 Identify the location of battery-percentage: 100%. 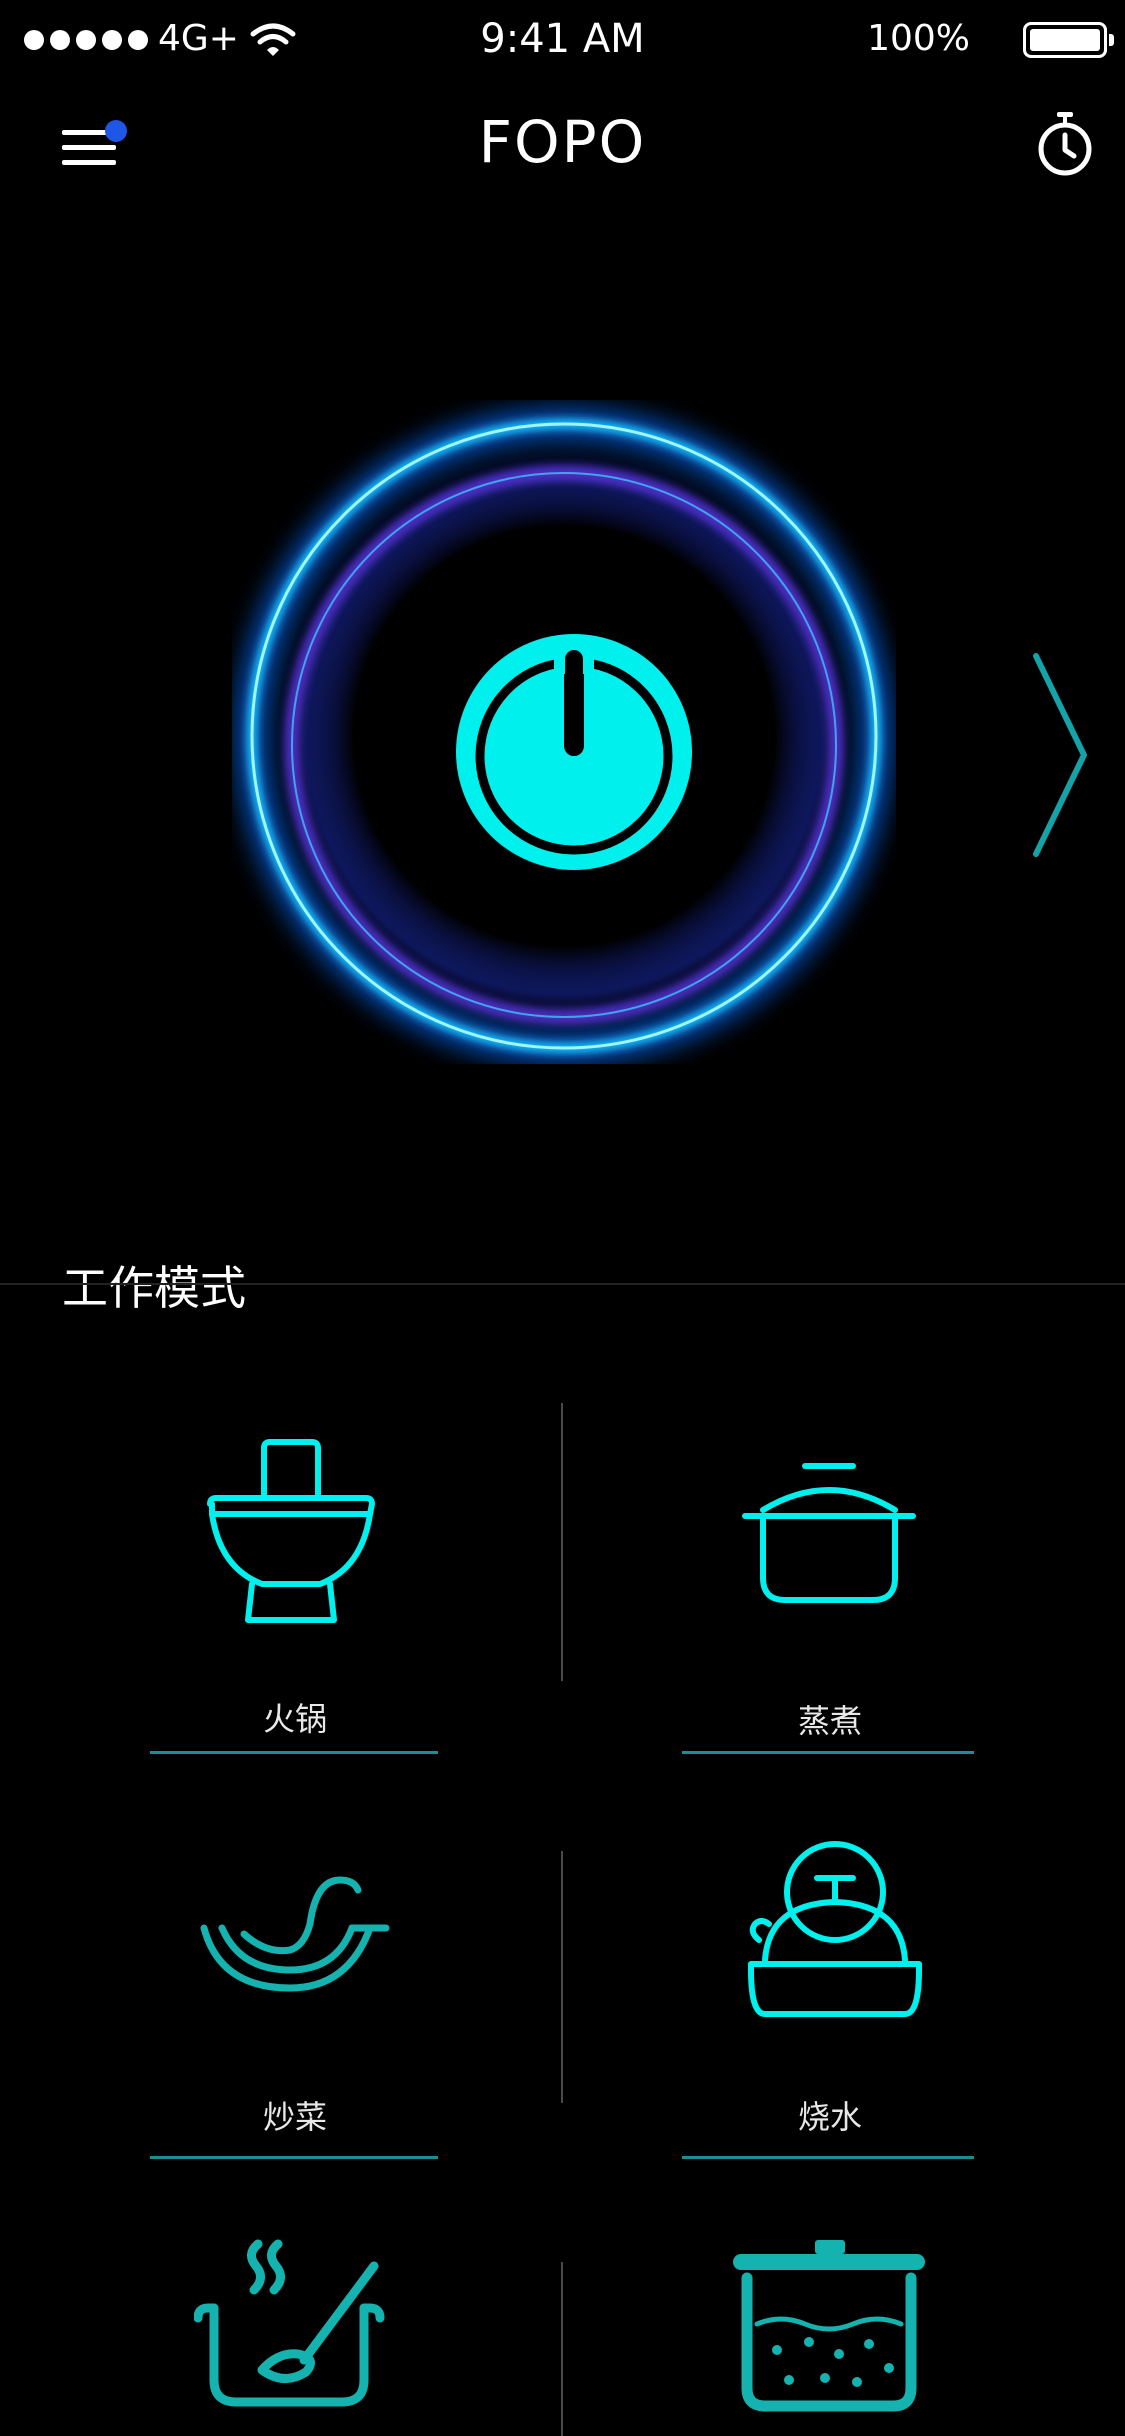
(918, 38).